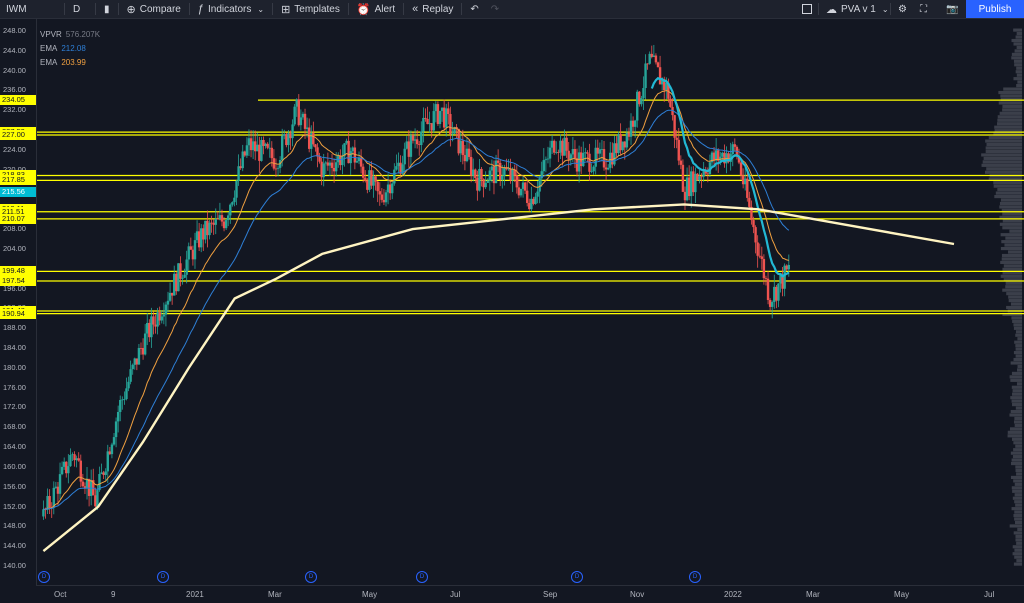 This screenshot has height=603, width=1024. Describe the element at coordinates (18, 180) in the screenshot. I see `level-price-label: 217.85` at that location.